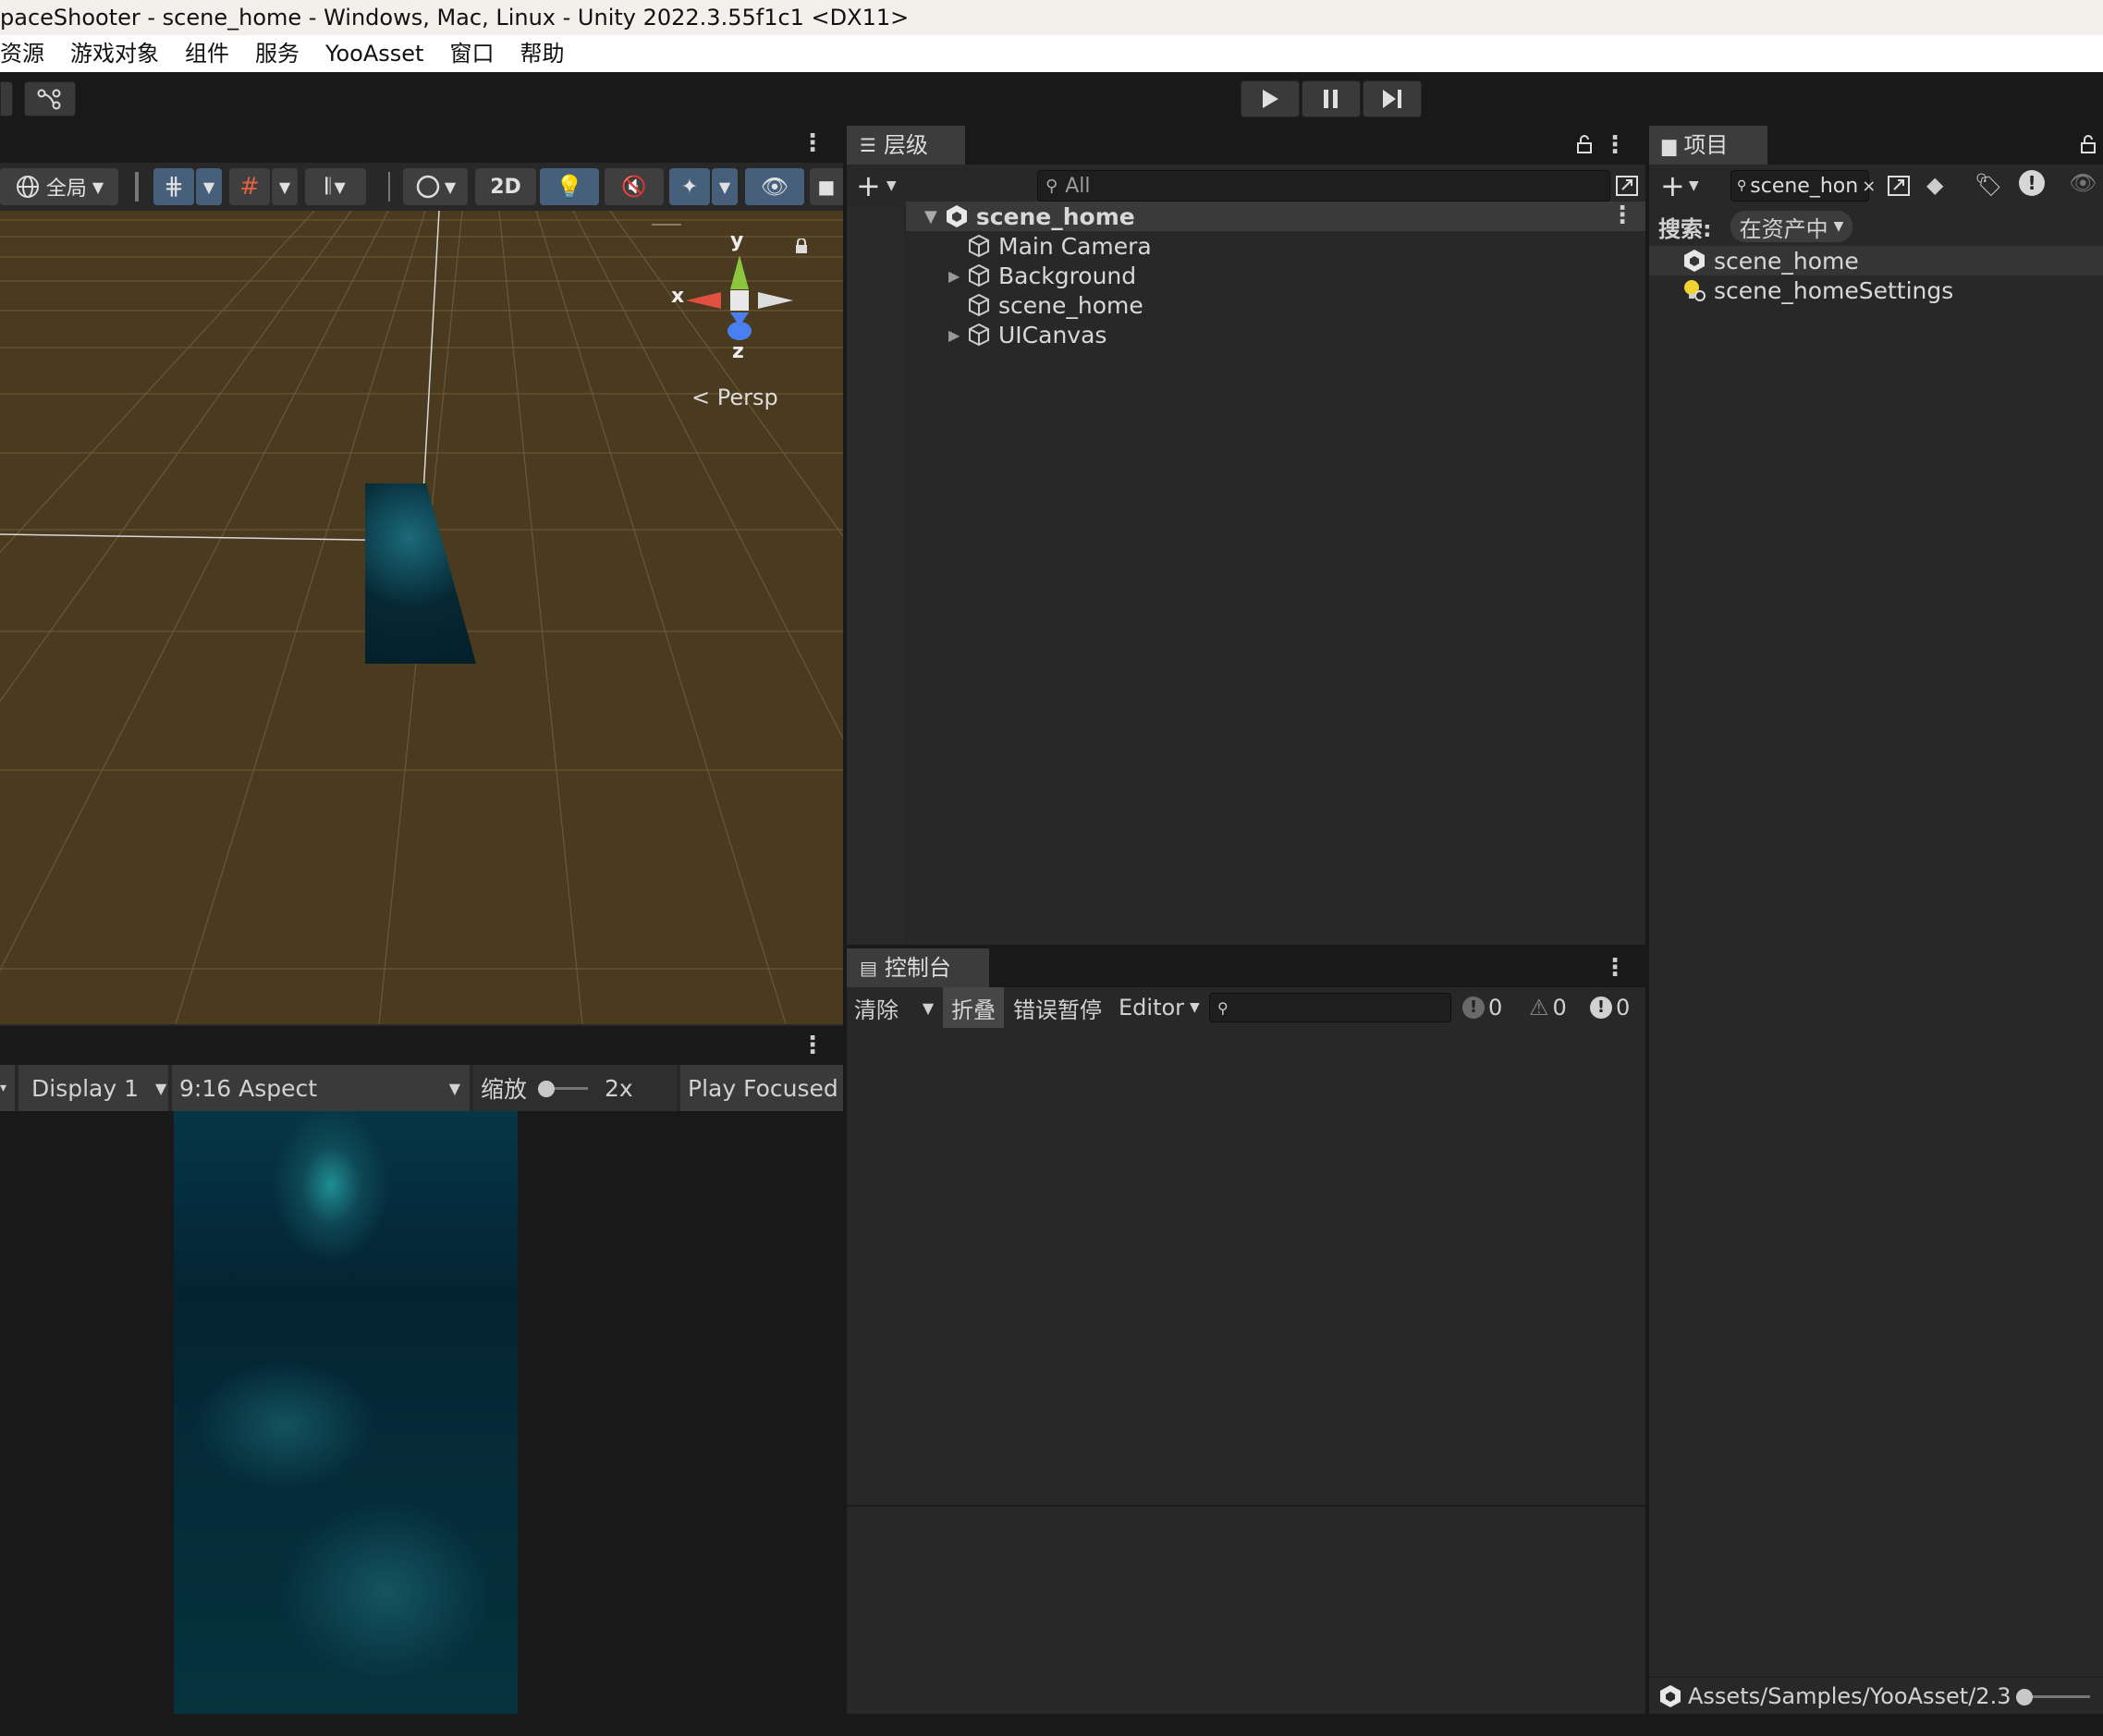 The width and height of the screenshot is (2103, 1736). Describe the element at coordinates (1324, 186) in the screenshot. I see `hierarchy-search-input: ⚲ All` at that location.